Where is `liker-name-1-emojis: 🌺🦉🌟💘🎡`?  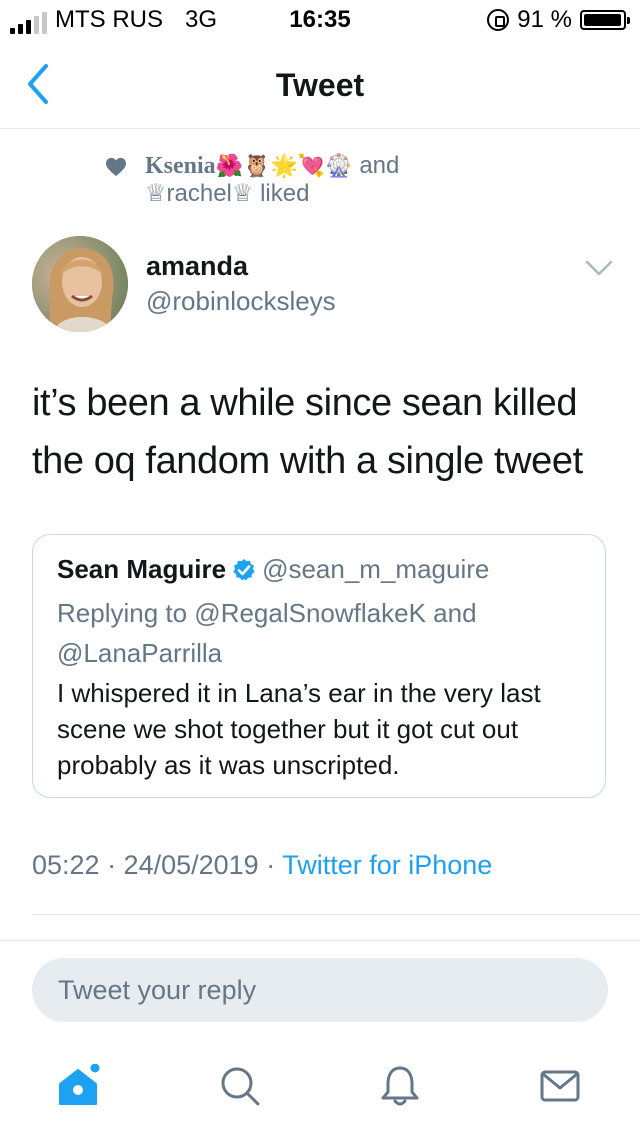
liker-name-1-emojis: 🌺🦉🌟💘🎡 is located at coordinates (284, 165).